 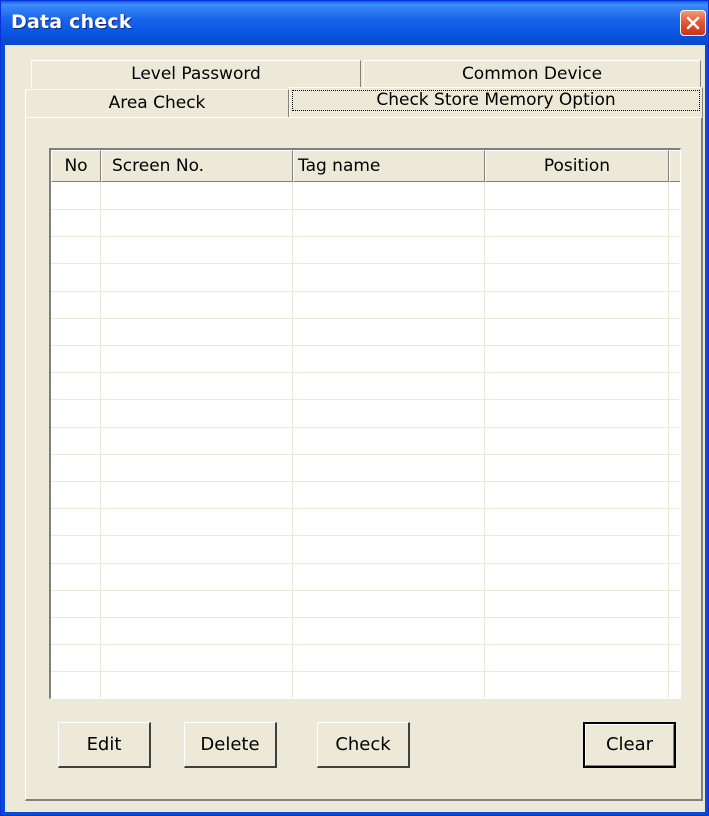 I want to click on delete-button: Delete, so click(x=230, y=745).